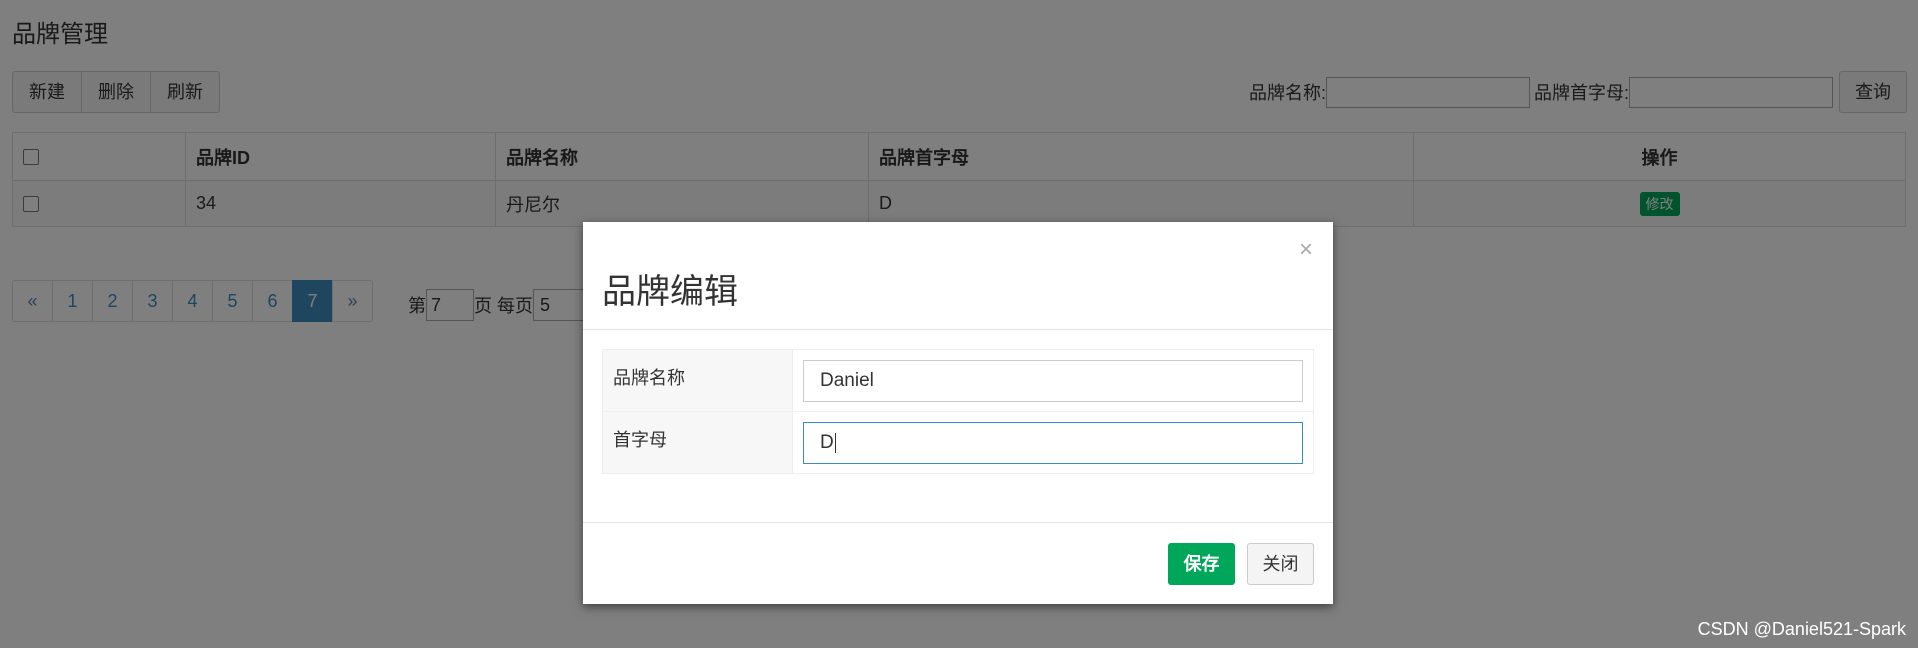 The height and width of the screenshot is (648, 1918). Describe the element at coordinates (1280, 564) in the screenshot. I see `close-button: 关闭` at that location.